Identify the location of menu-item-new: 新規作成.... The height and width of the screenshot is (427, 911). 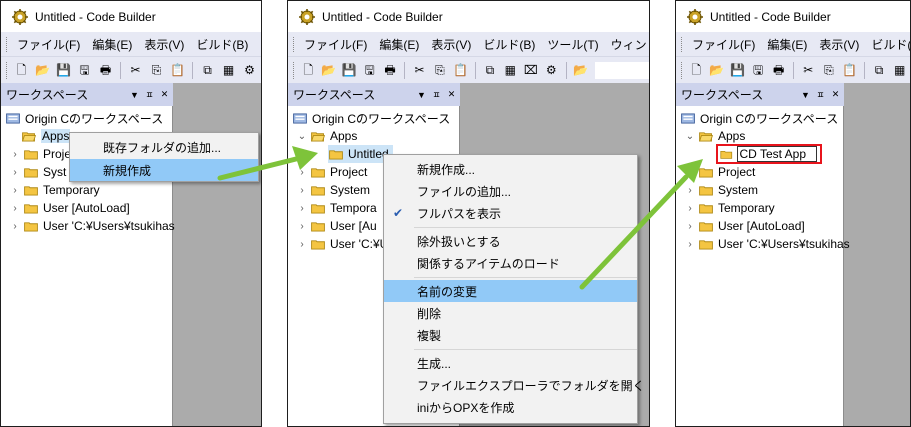
(510, 169).